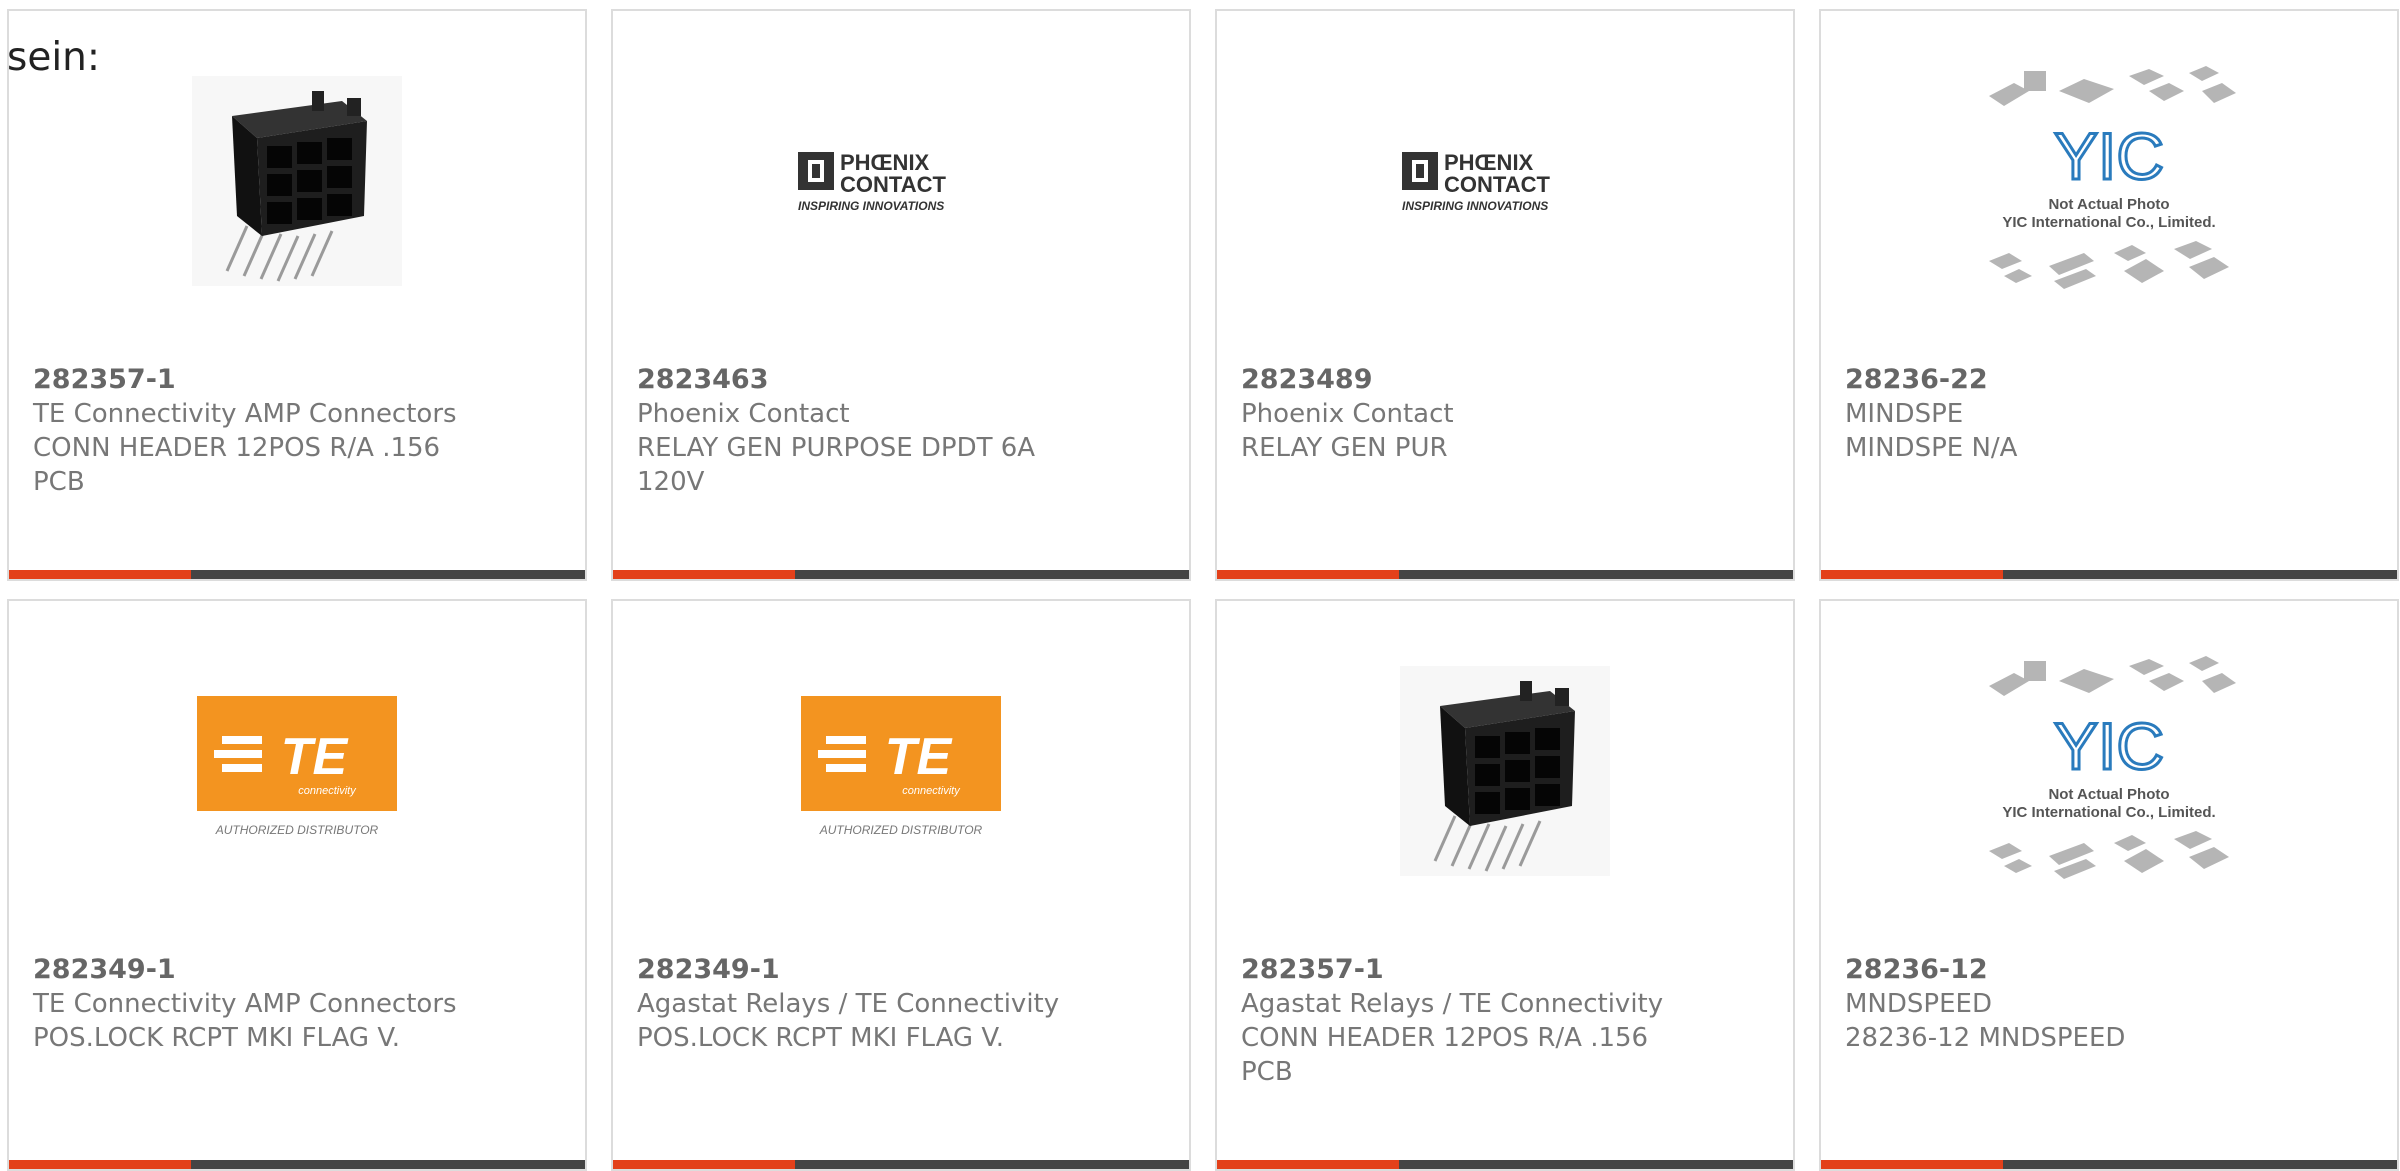  What do you see at coordinates (2109, 380) in the screenshot?
I see `part-number: 28236-22` at bounding box center [2109, 380].